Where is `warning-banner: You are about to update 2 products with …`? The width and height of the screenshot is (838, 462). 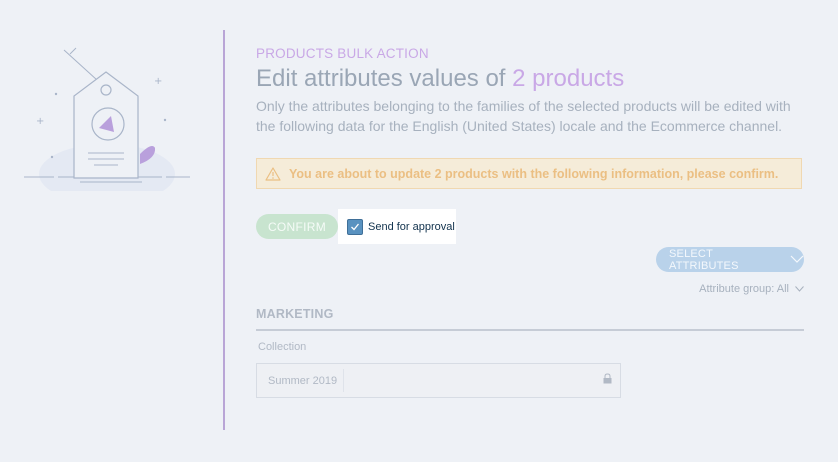
warning-banner: You are about to update 2 products with … is located at coordinates (529, 173).